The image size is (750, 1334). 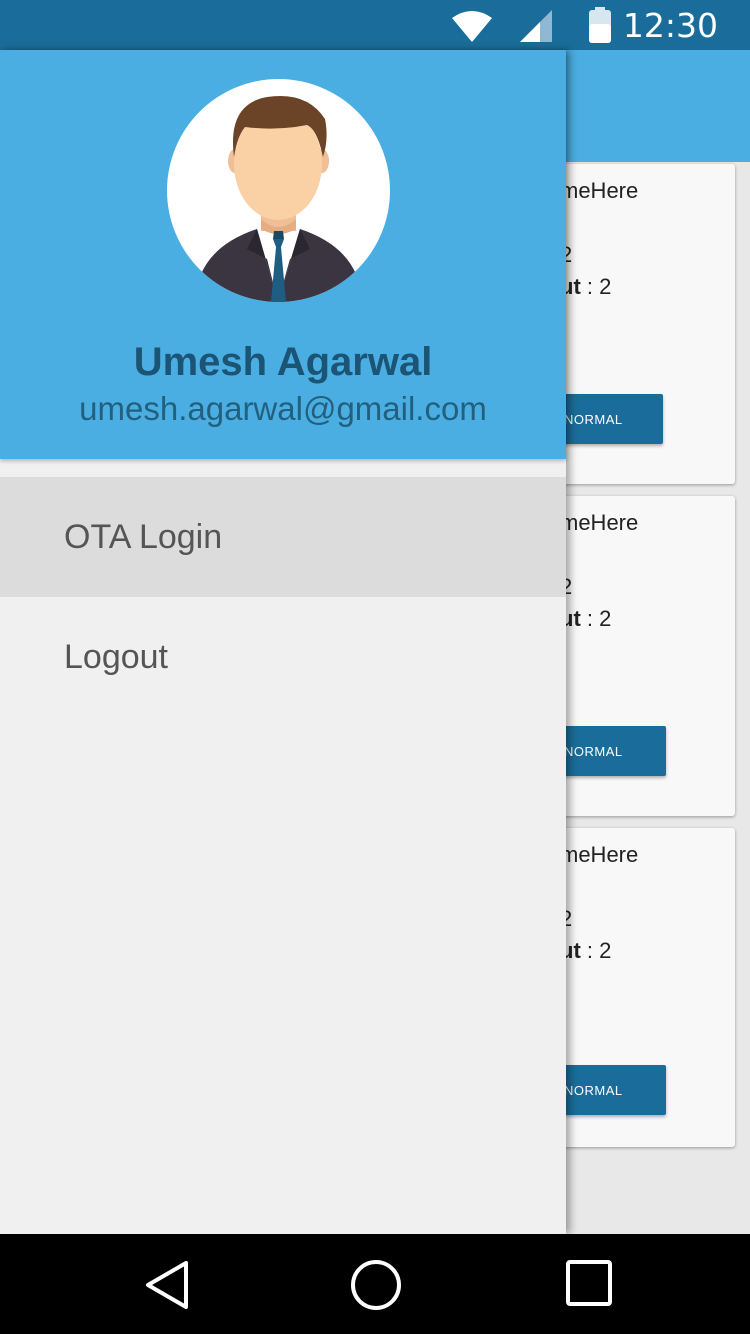 What do you see at coordinates (283, 362) in the screenshot?
I see `user-name: Umesh Agarwal` at bounding box center [283, 362].